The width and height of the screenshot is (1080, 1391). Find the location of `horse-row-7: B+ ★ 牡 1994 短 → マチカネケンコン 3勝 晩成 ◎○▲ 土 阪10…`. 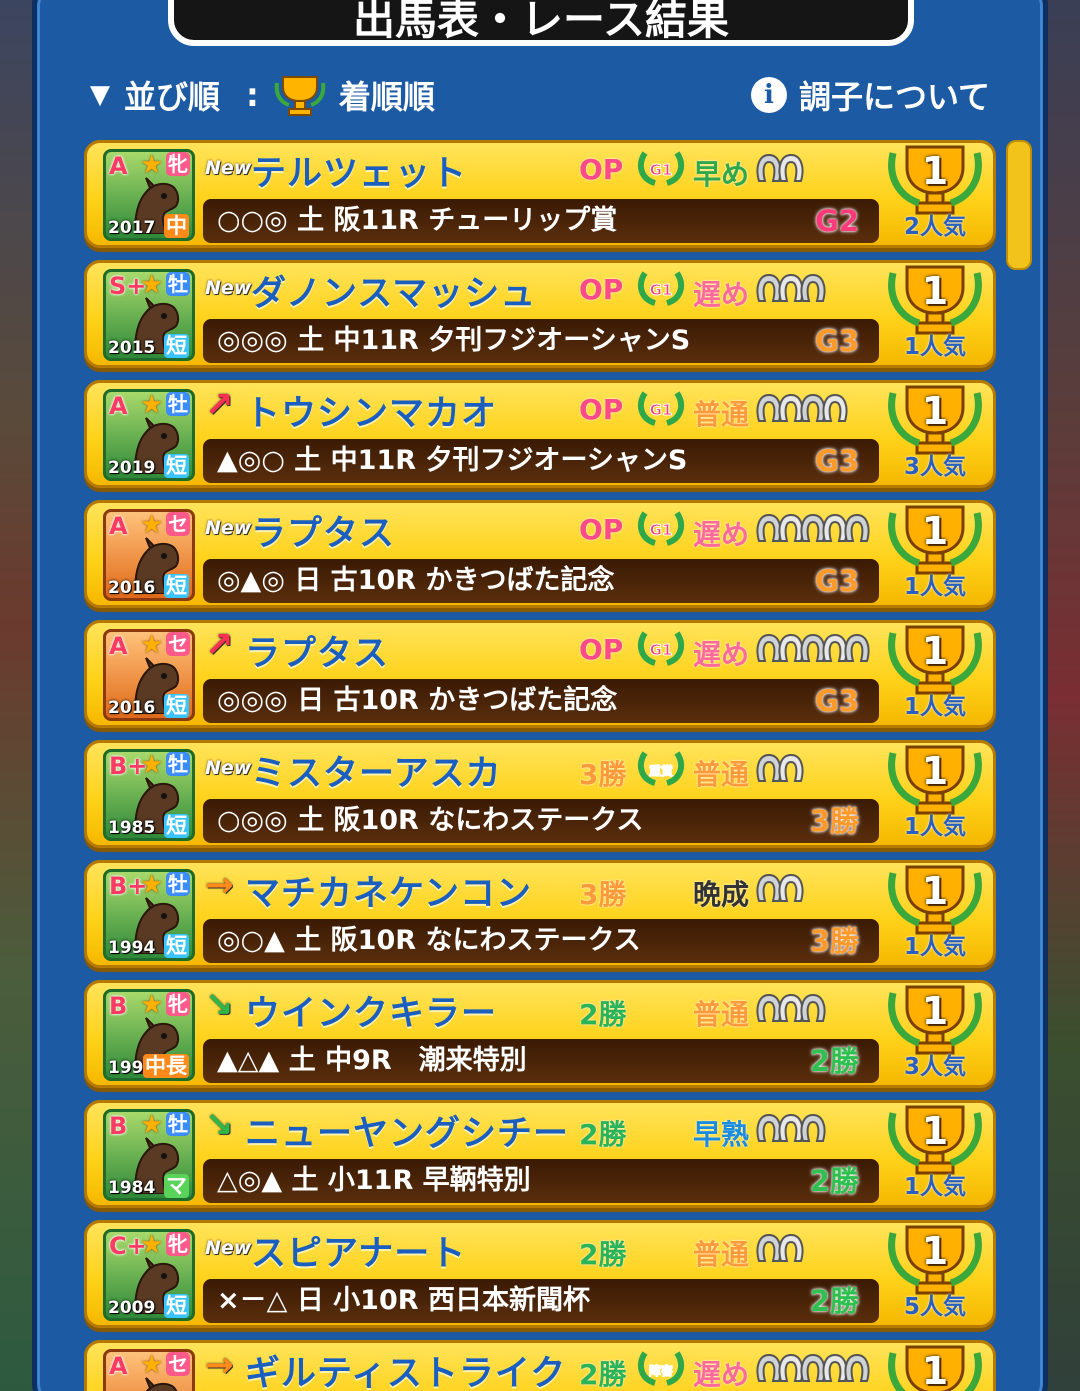

horse-row-7: B+ ★ 牡 1994 短 → マチカネケンコン 3勝 晩成 ◎○▲ 土 阪10… is located at coordinates (540, 914).